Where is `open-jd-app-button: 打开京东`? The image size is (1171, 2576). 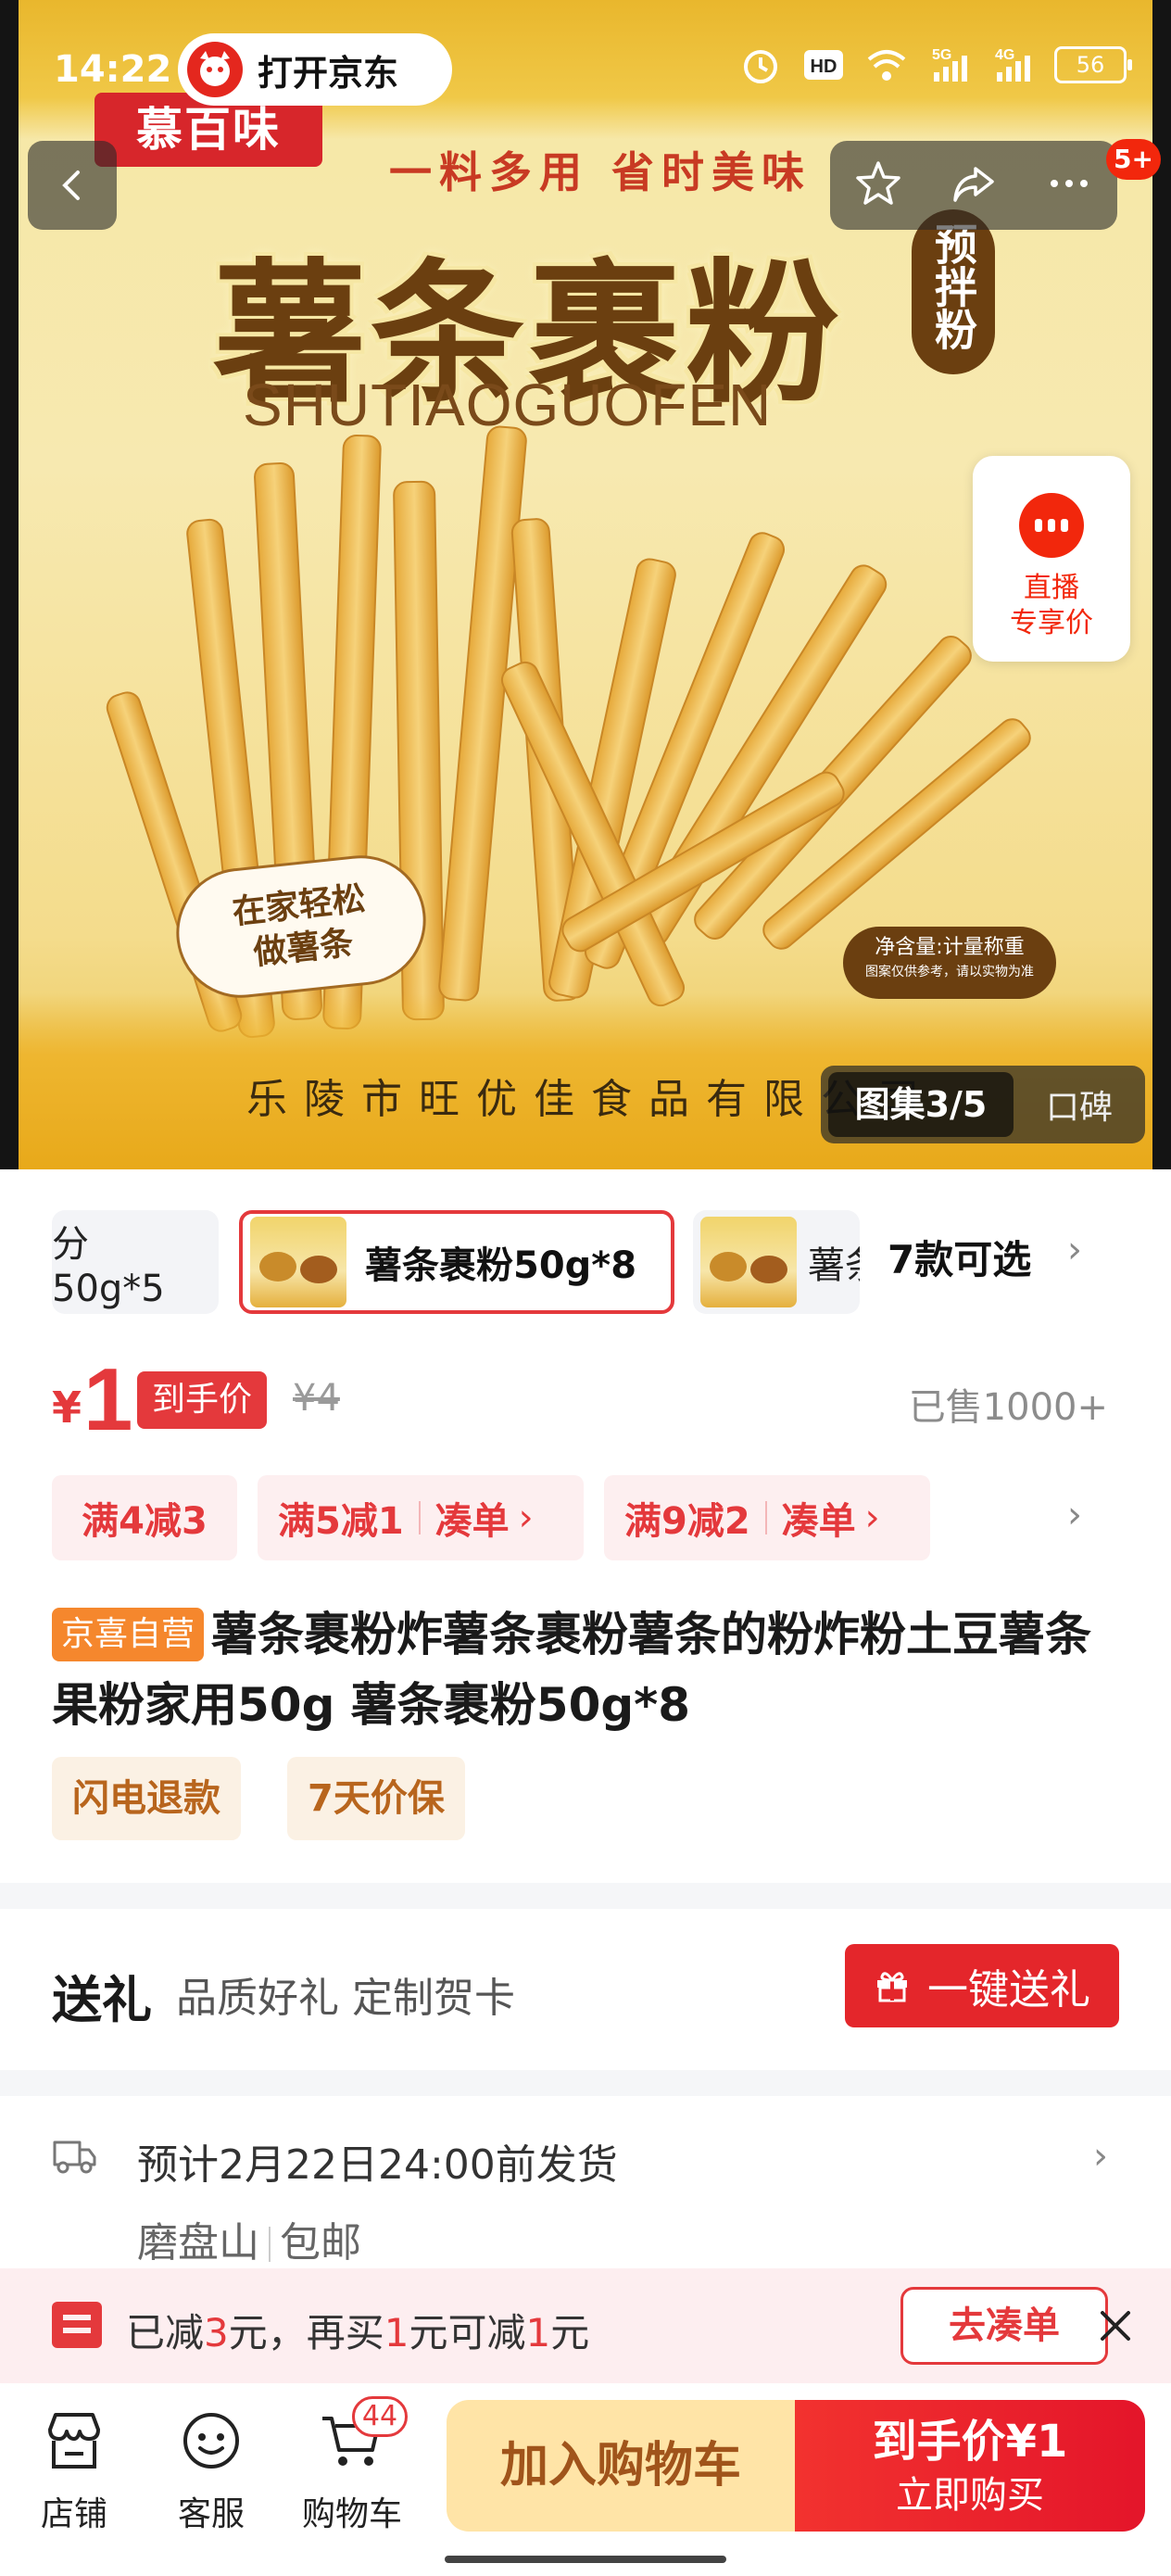
open-jd-app-button: 打开京东 is located at coordinates (315, 69).